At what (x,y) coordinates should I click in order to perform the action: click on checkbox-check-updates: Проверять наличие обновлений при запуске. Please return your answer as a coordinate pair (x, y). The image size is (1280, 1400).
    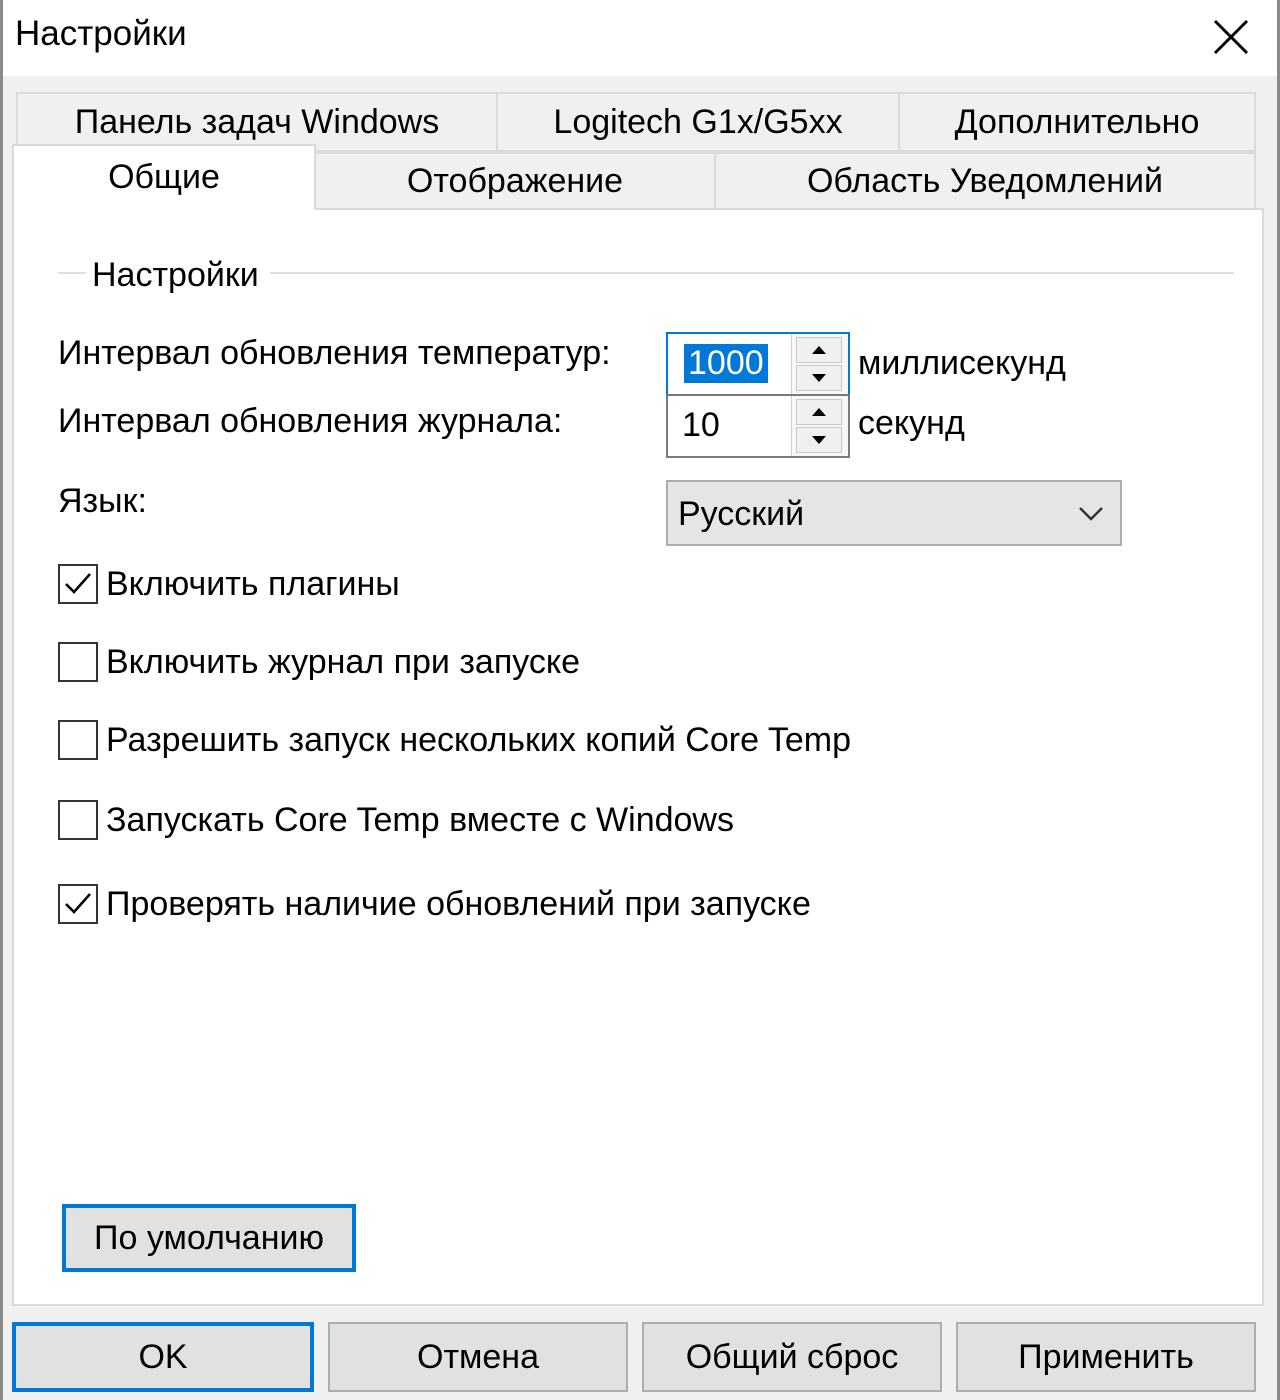
    Looking at the image, I should click on (434, 904).